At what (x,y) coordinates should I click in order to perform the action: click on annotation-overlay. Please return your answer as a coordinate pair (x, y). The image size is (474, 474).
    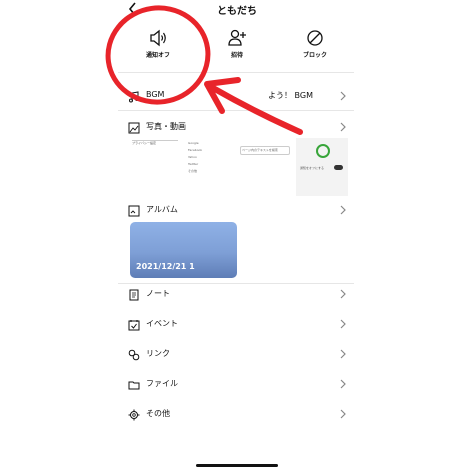
    Looking at the image, I should click on (204, 70).